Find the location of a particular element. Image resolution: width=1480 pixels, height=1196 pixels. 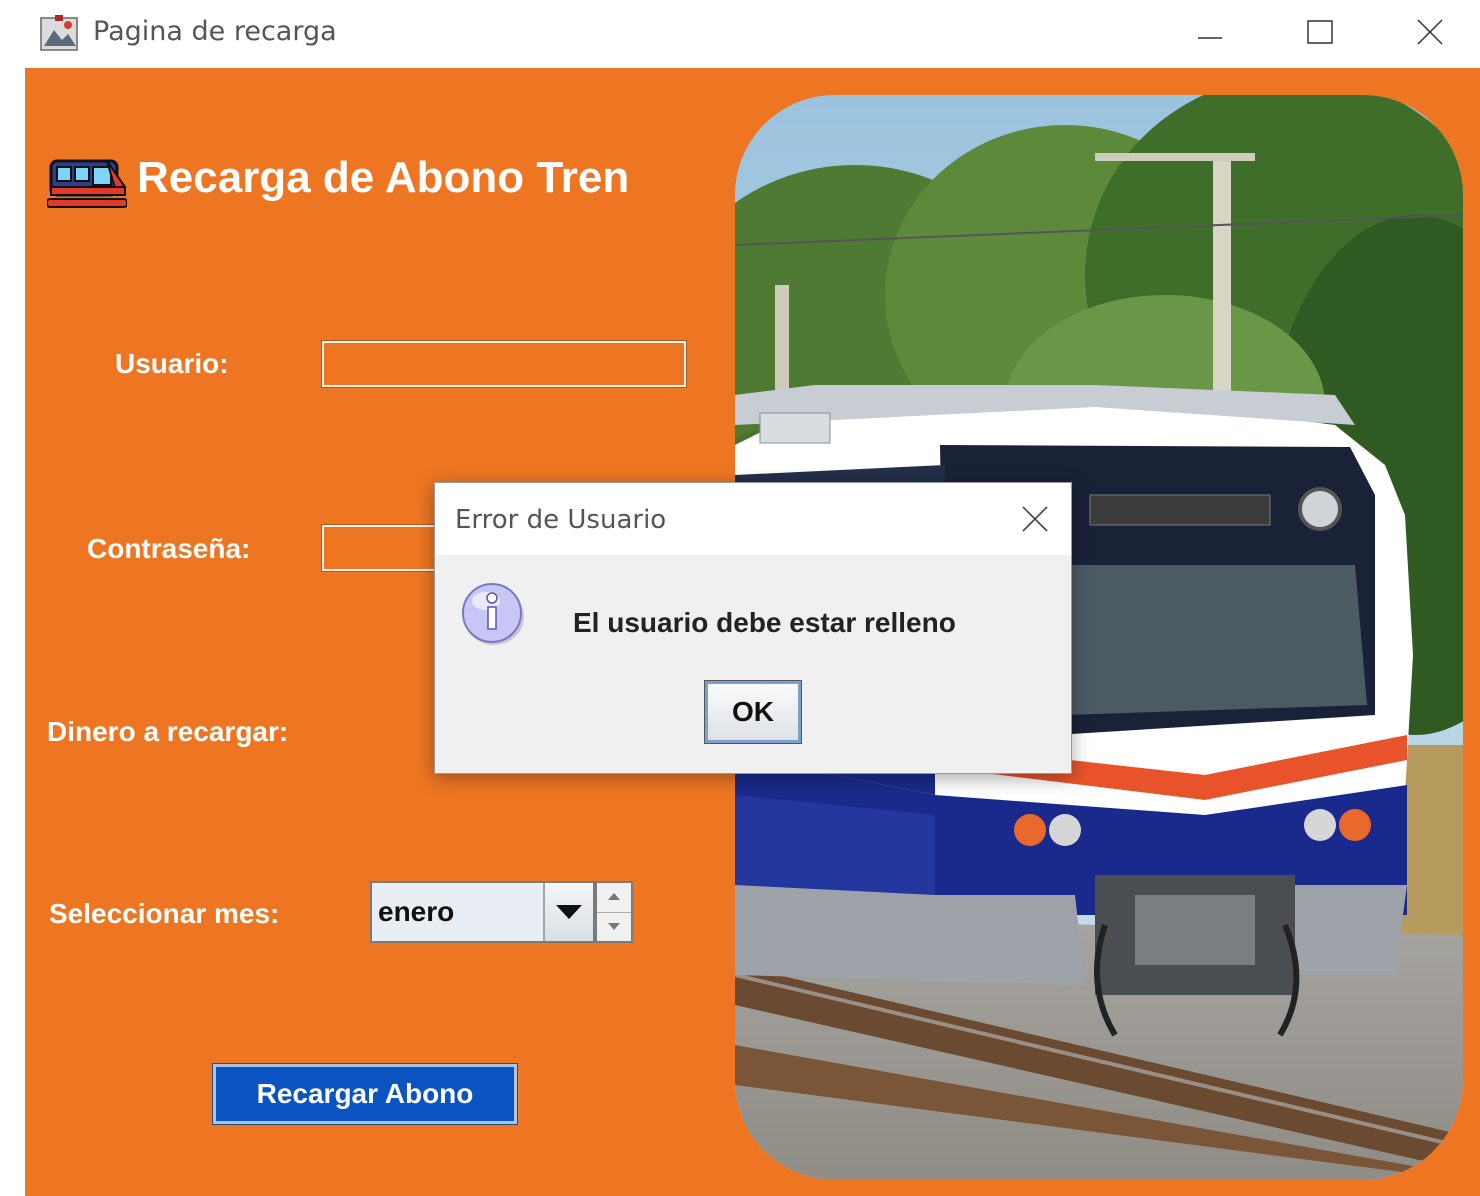

train-icon is located at coordinates (87, 183).